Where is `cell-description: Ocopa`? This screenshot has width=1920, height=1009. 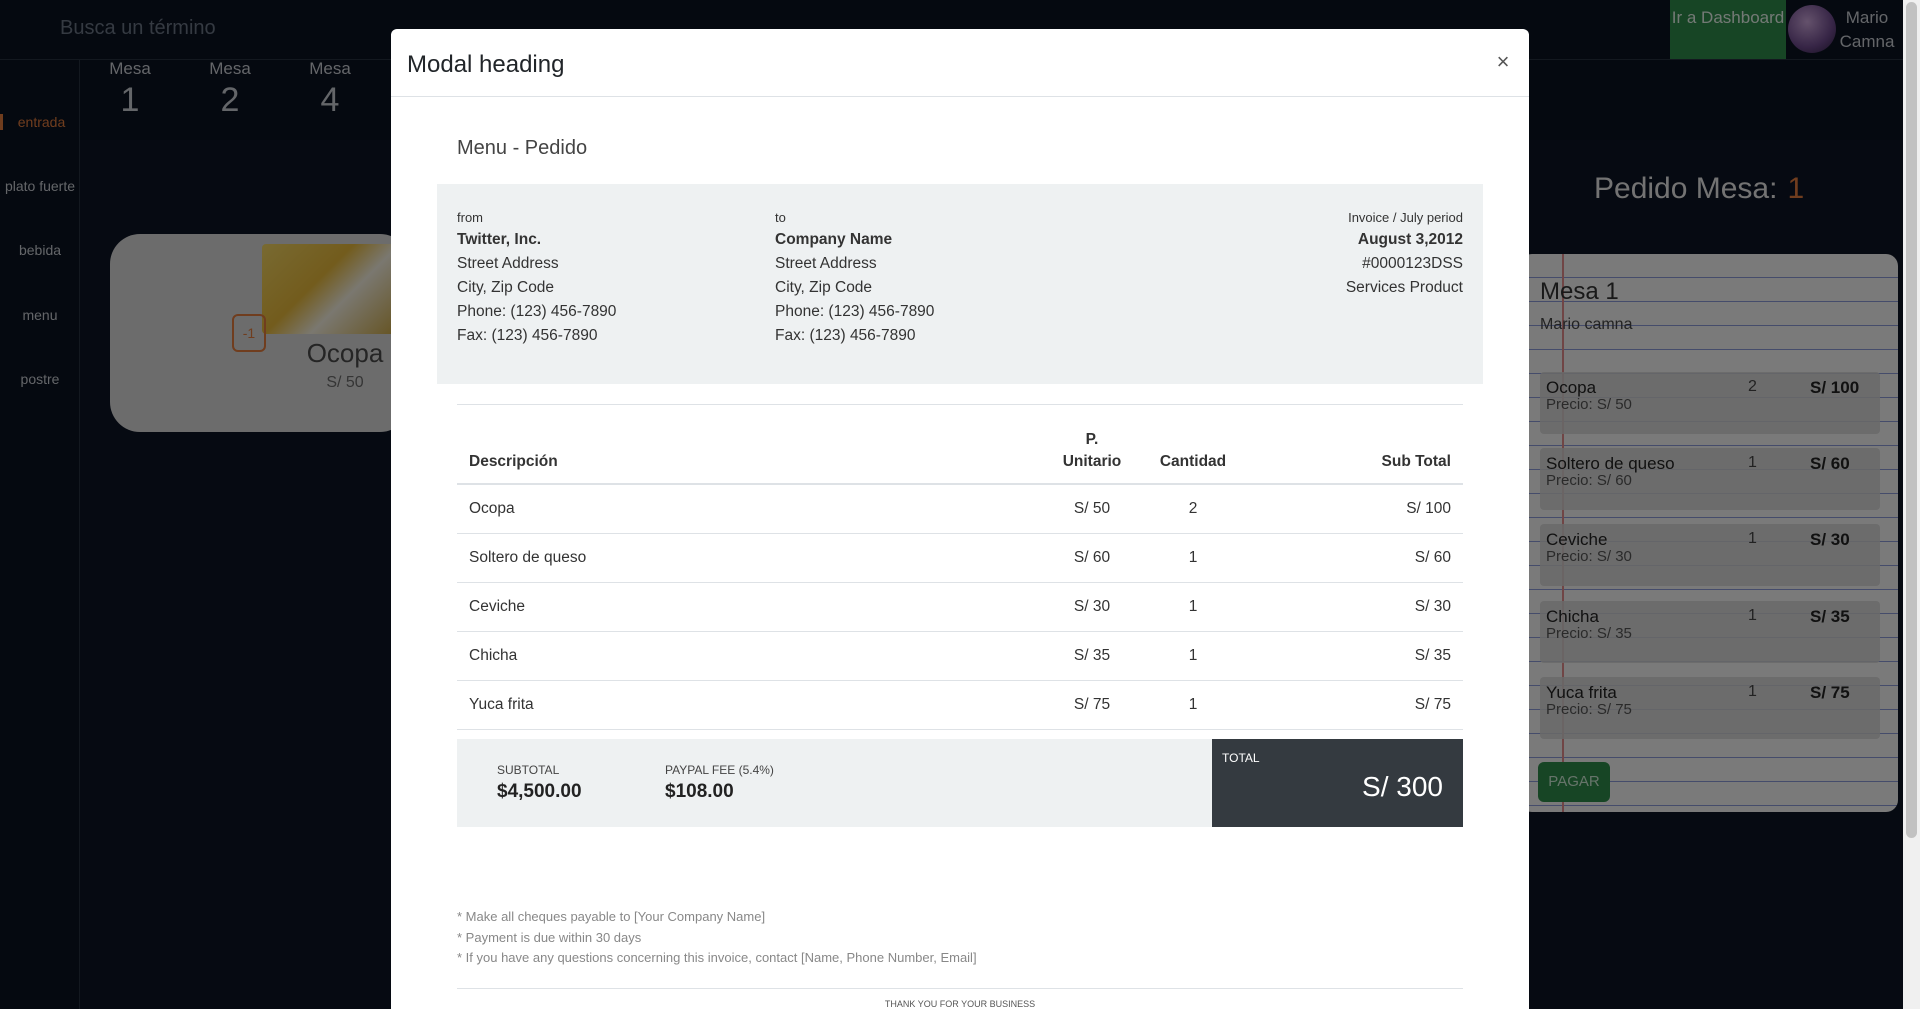 cell-description: Ocopa is located at coordinates (752, 509).